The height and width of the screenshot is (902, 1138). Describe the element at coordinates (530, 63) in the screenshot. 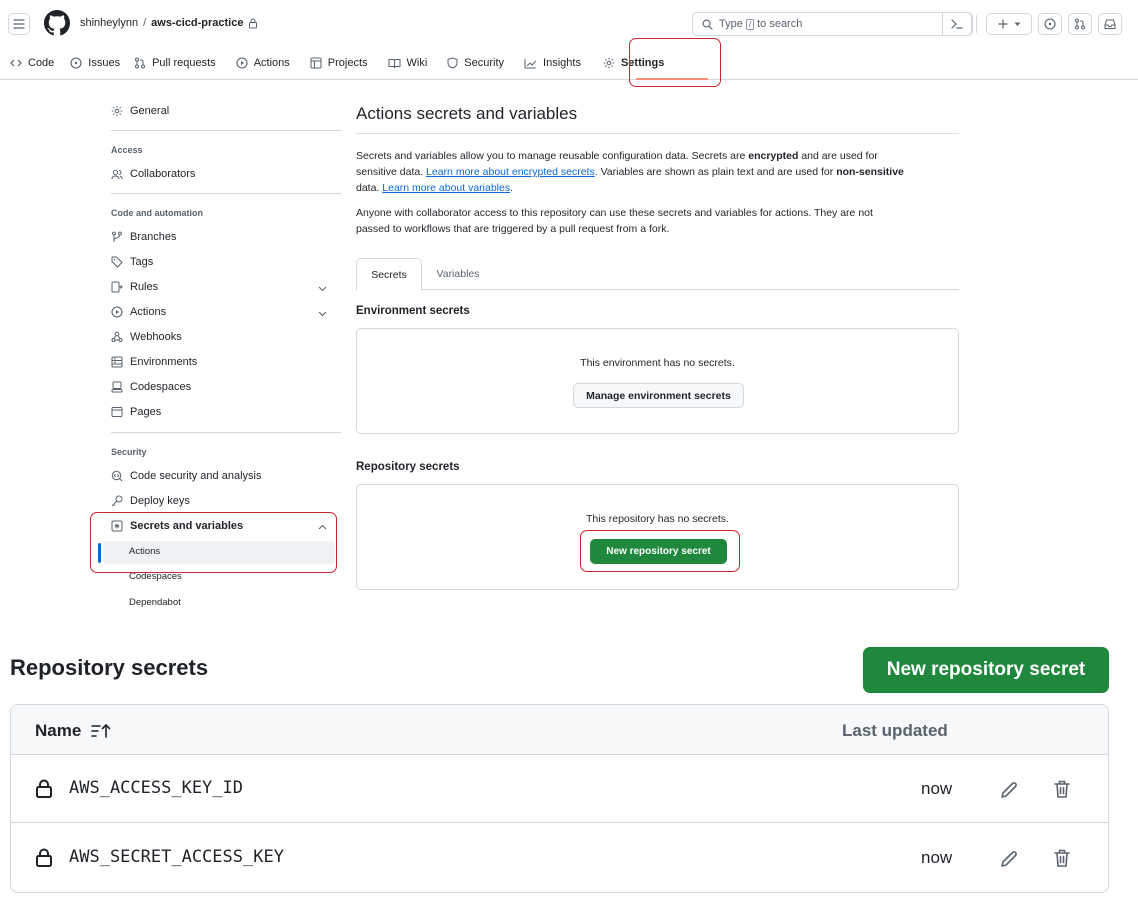

I see `graph-icon` at that location.